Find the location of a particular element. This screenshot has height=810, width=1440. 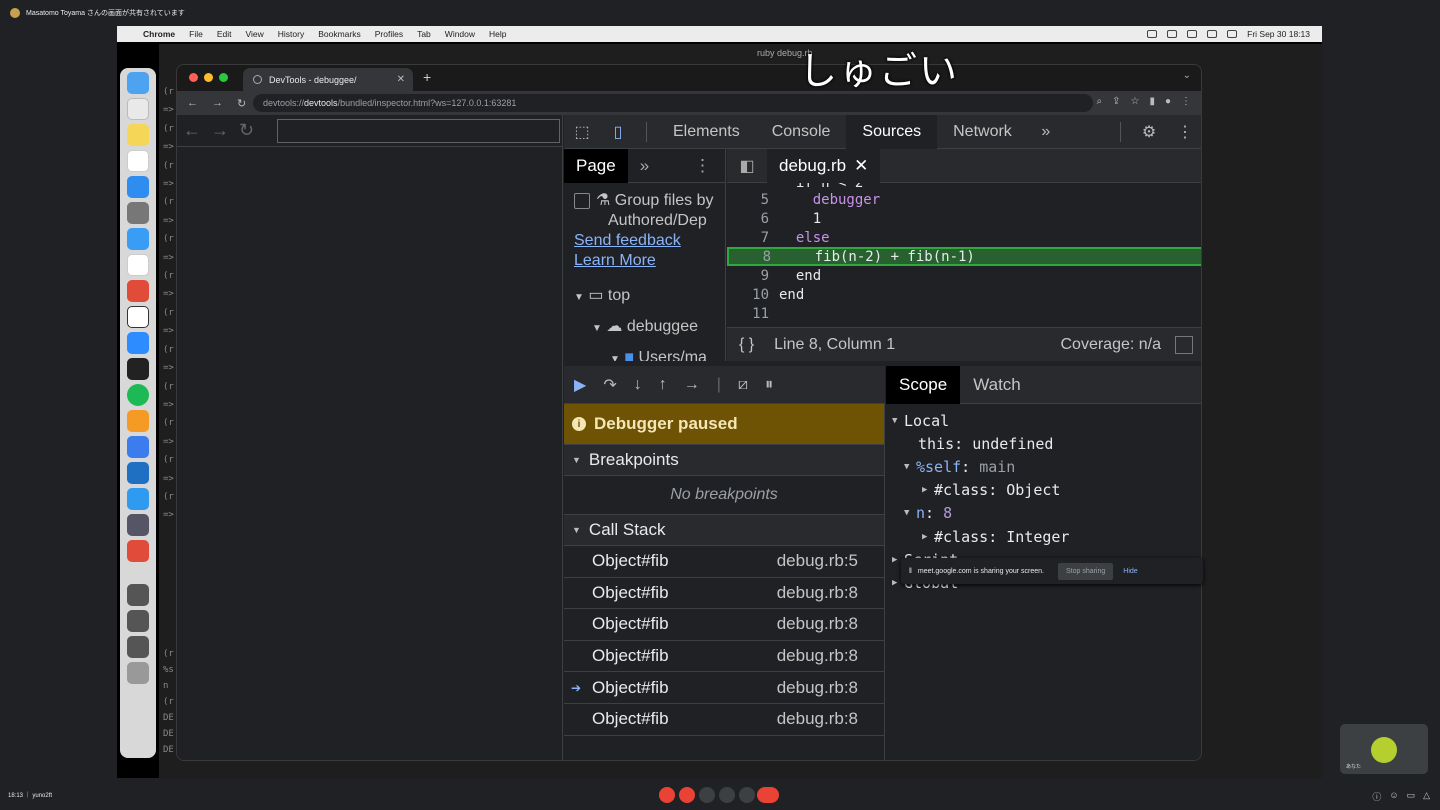

more-tabs-icon: » is located at coordinates (1046, 132).